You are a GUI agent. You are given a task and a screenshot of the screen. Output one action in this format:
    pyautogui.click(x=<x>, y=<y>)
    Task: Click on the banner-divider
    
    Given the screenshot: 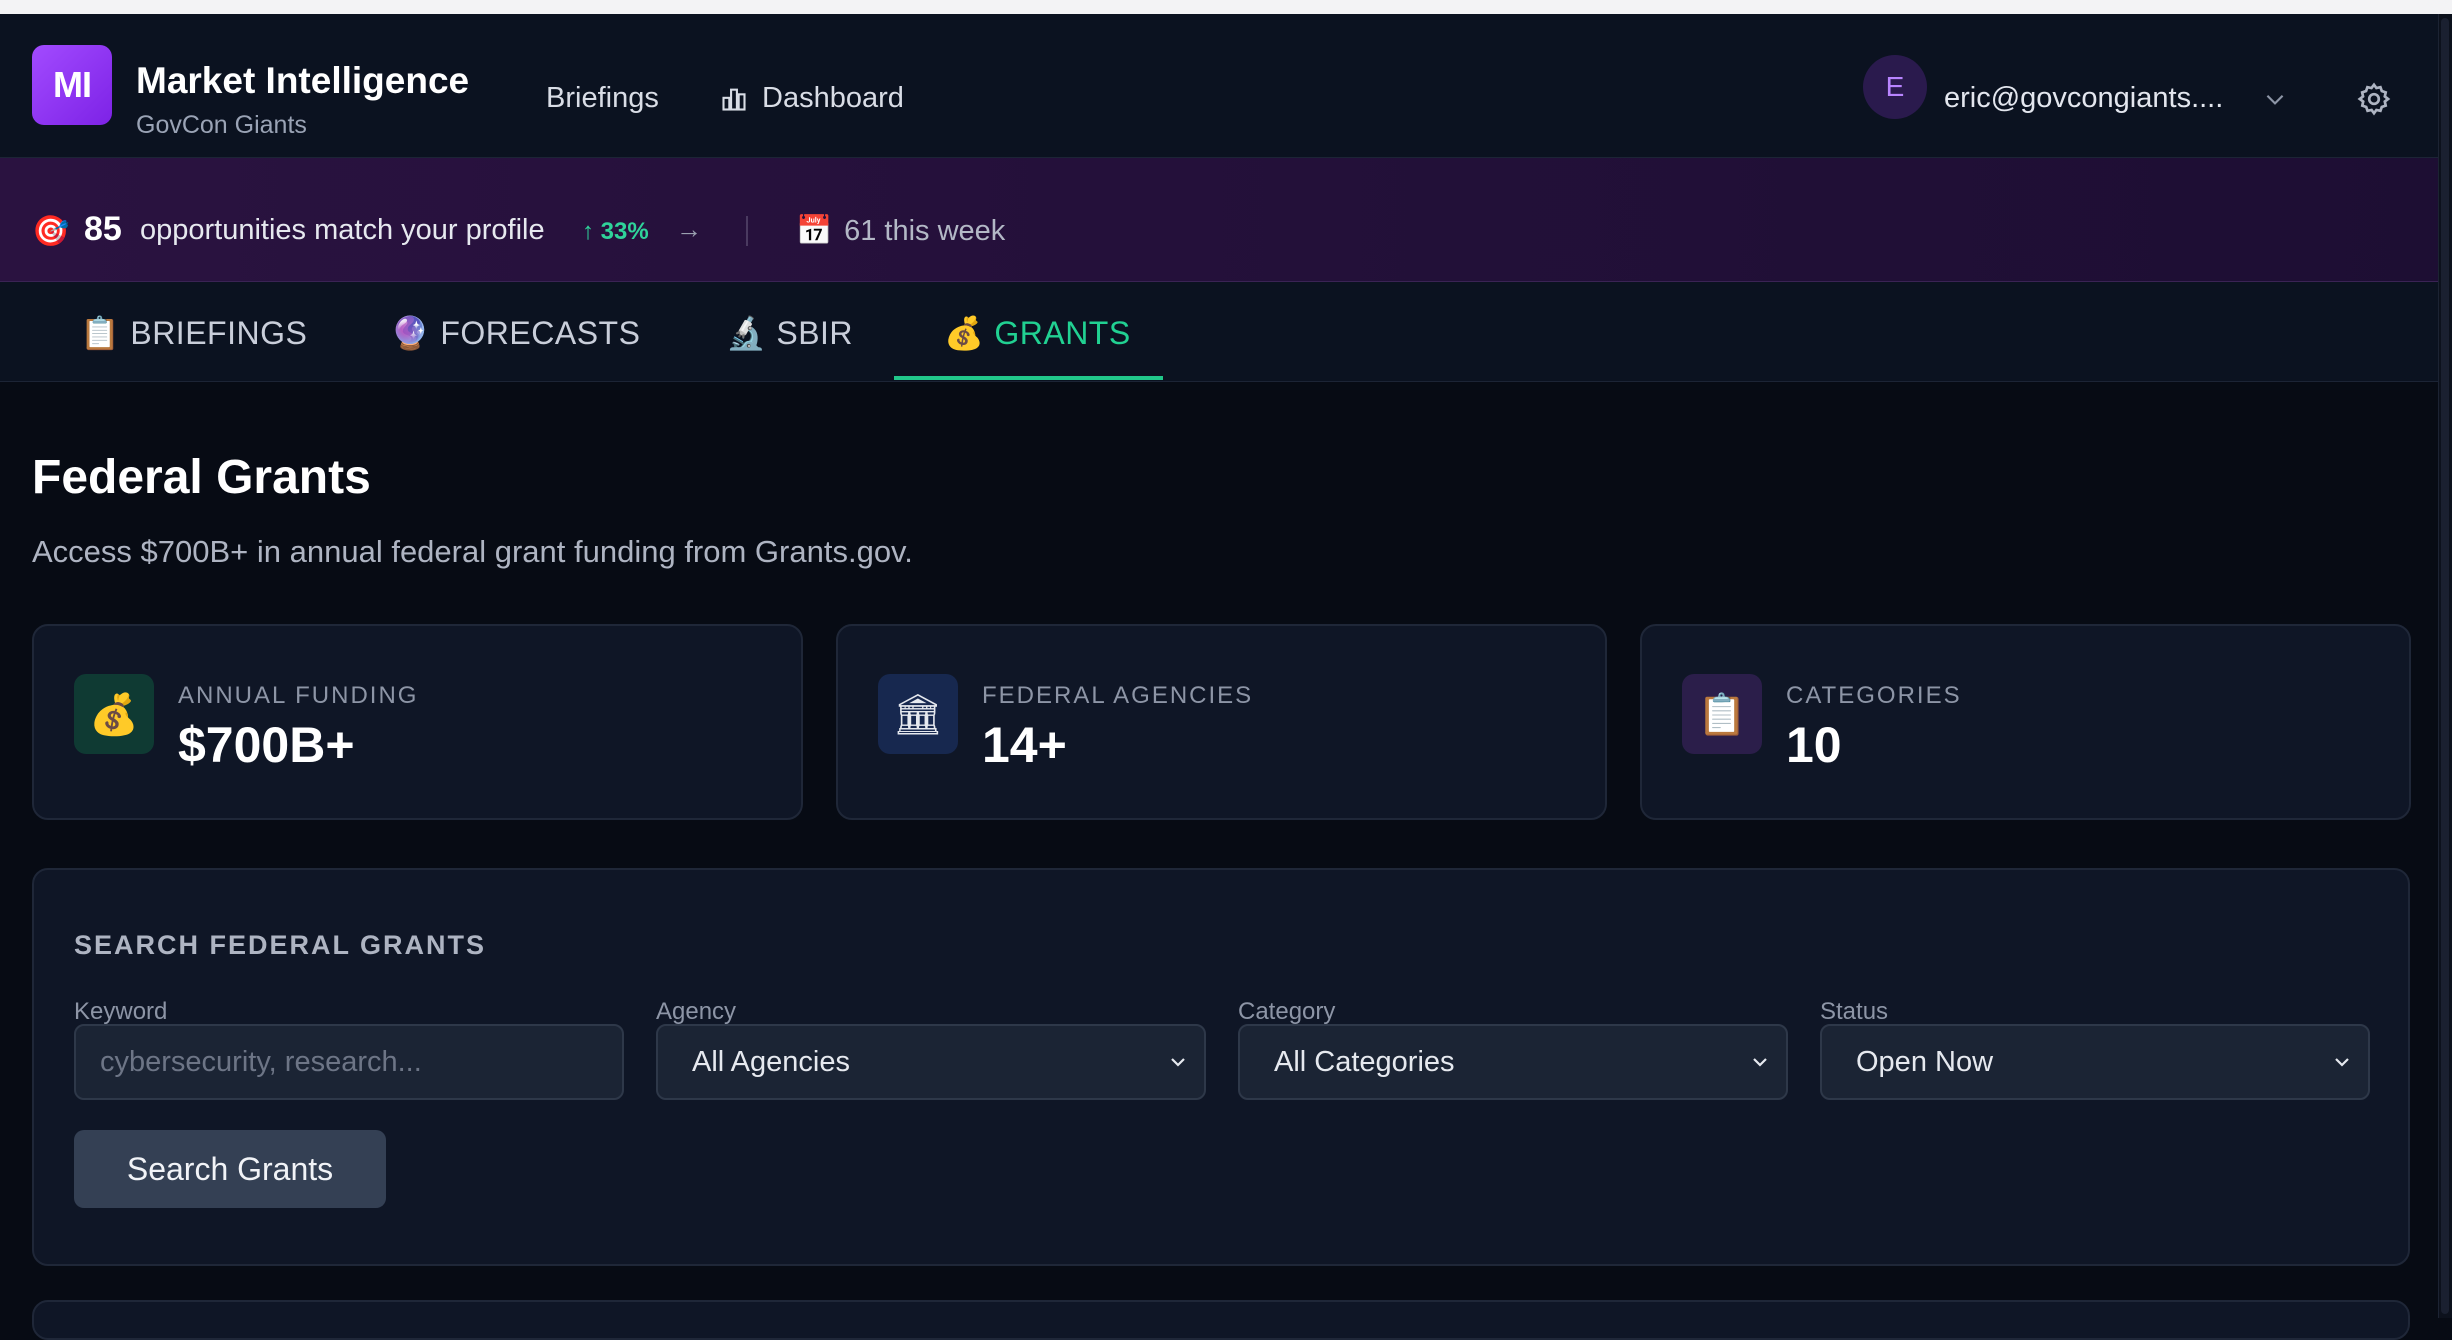 What is the action you would take?
    pyautogui.click(x=747, y=231)
    